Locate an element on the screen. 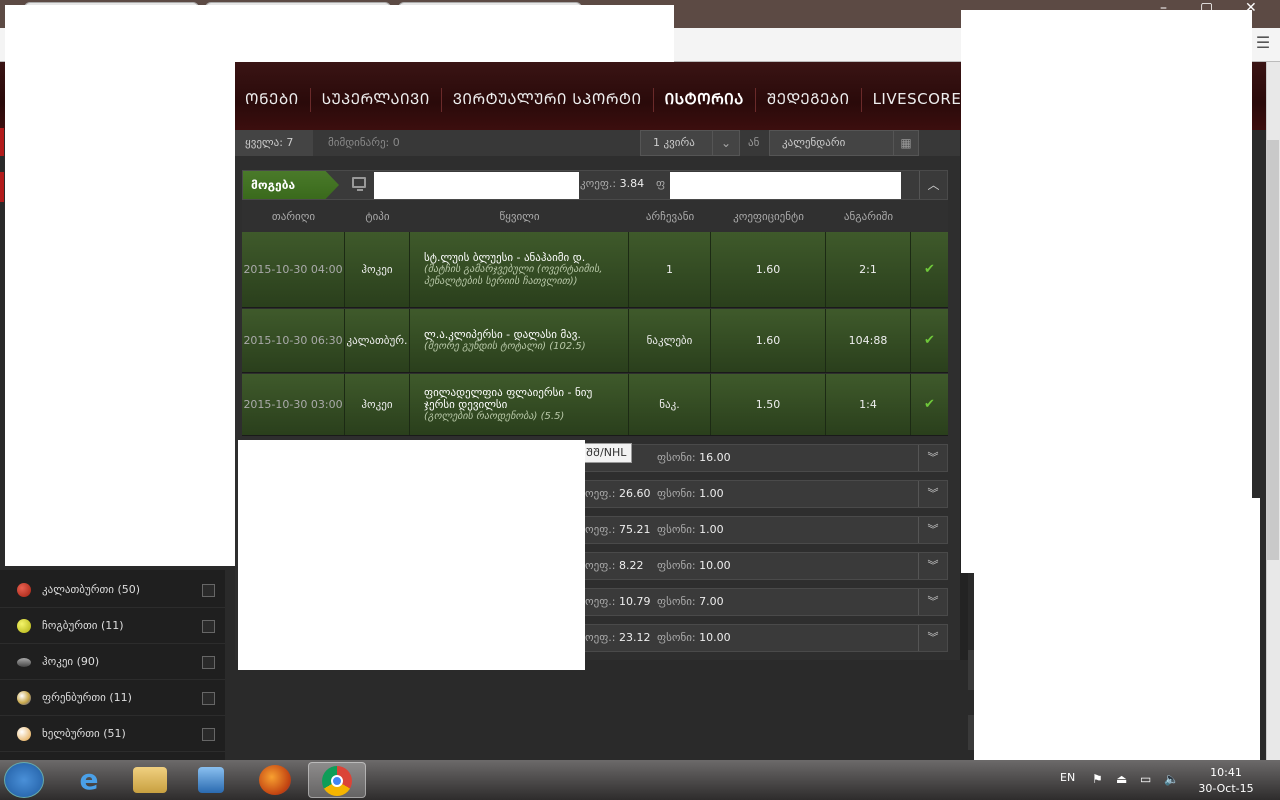  nav-item: ᲝᲜᲔᲑᲘ is located at coordinates (272, 100).